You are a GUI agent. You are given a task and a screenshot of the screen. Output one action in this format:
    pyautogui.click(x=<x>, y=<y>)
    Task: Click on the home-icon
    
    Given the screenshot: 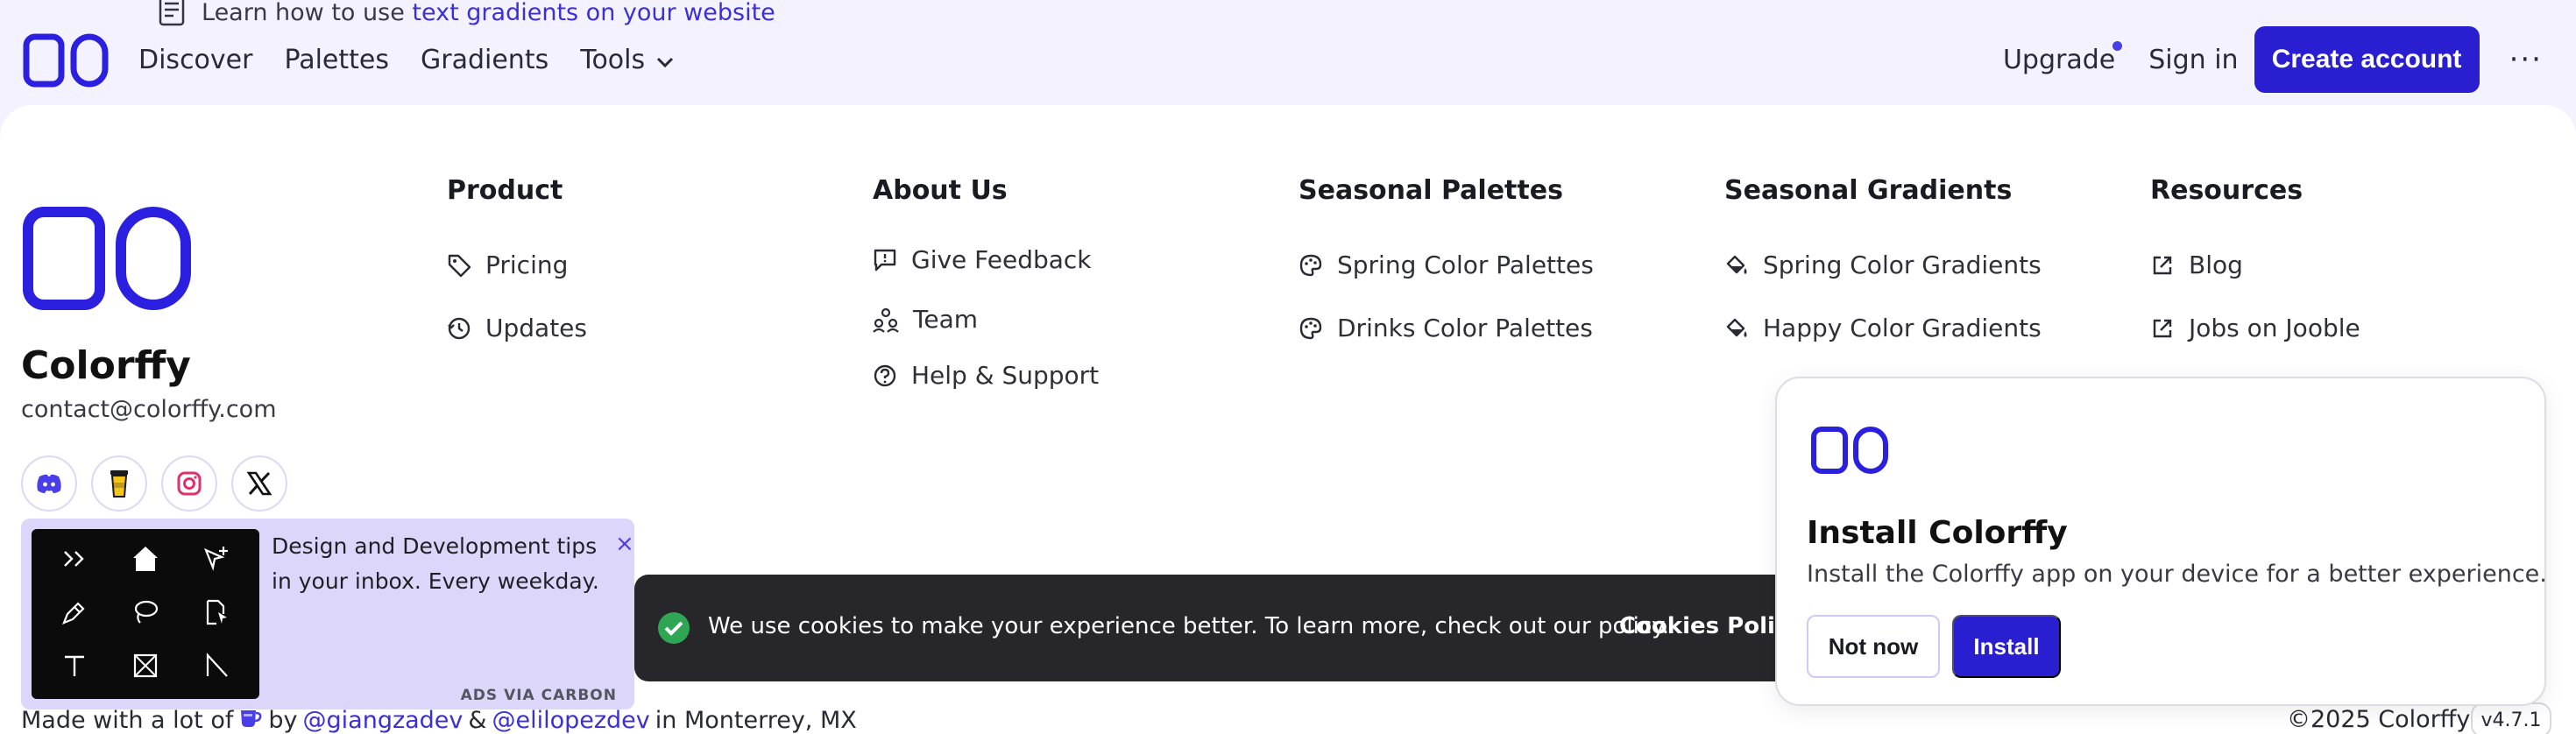 What is the action you would take?
    pyautogui.click(x=145, y=560)
    